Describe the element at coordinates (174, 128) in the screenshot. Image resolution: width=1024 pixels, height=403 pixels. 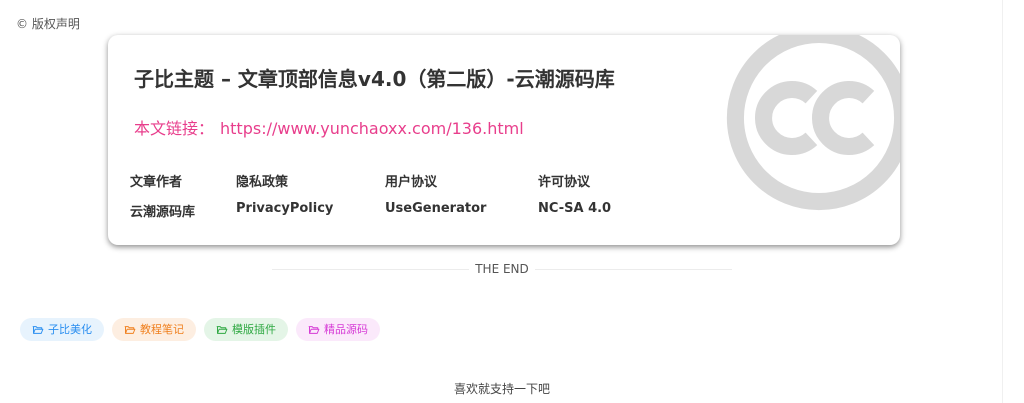
I see `article-link-label: 本文链接：` at that location.